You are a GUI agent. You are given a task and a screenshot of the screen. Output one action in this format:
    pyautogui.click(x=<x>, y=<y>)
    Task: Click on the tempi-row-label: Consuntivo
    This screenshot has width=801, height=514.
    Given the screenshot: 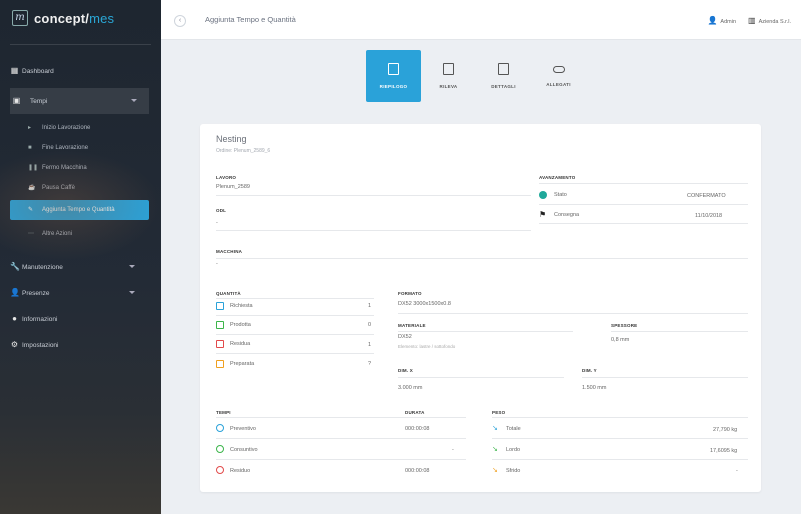 What is the action you would take?
    pyautogui.click(x=244, y=450)
    